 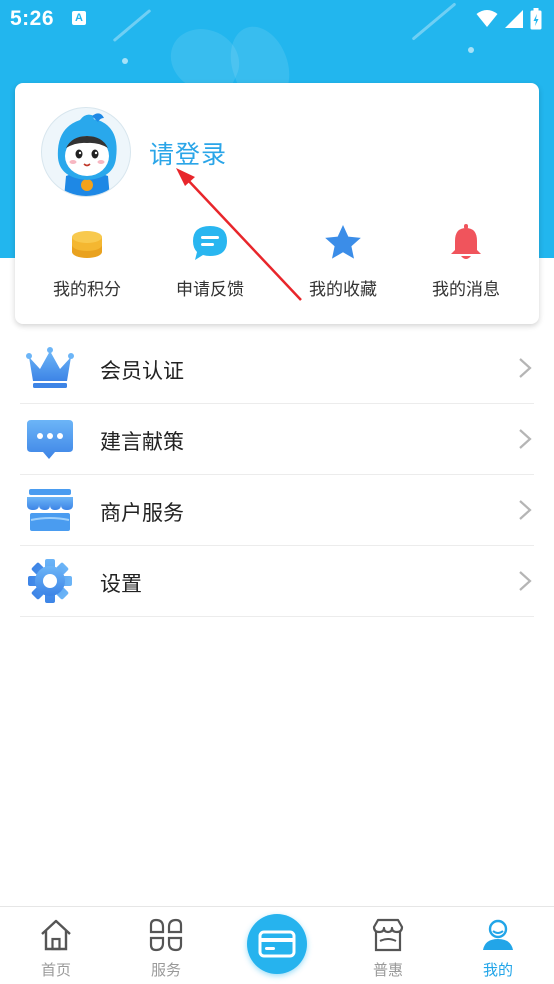 I want to click on login-link: 请登录, so click(x=188, y=153).